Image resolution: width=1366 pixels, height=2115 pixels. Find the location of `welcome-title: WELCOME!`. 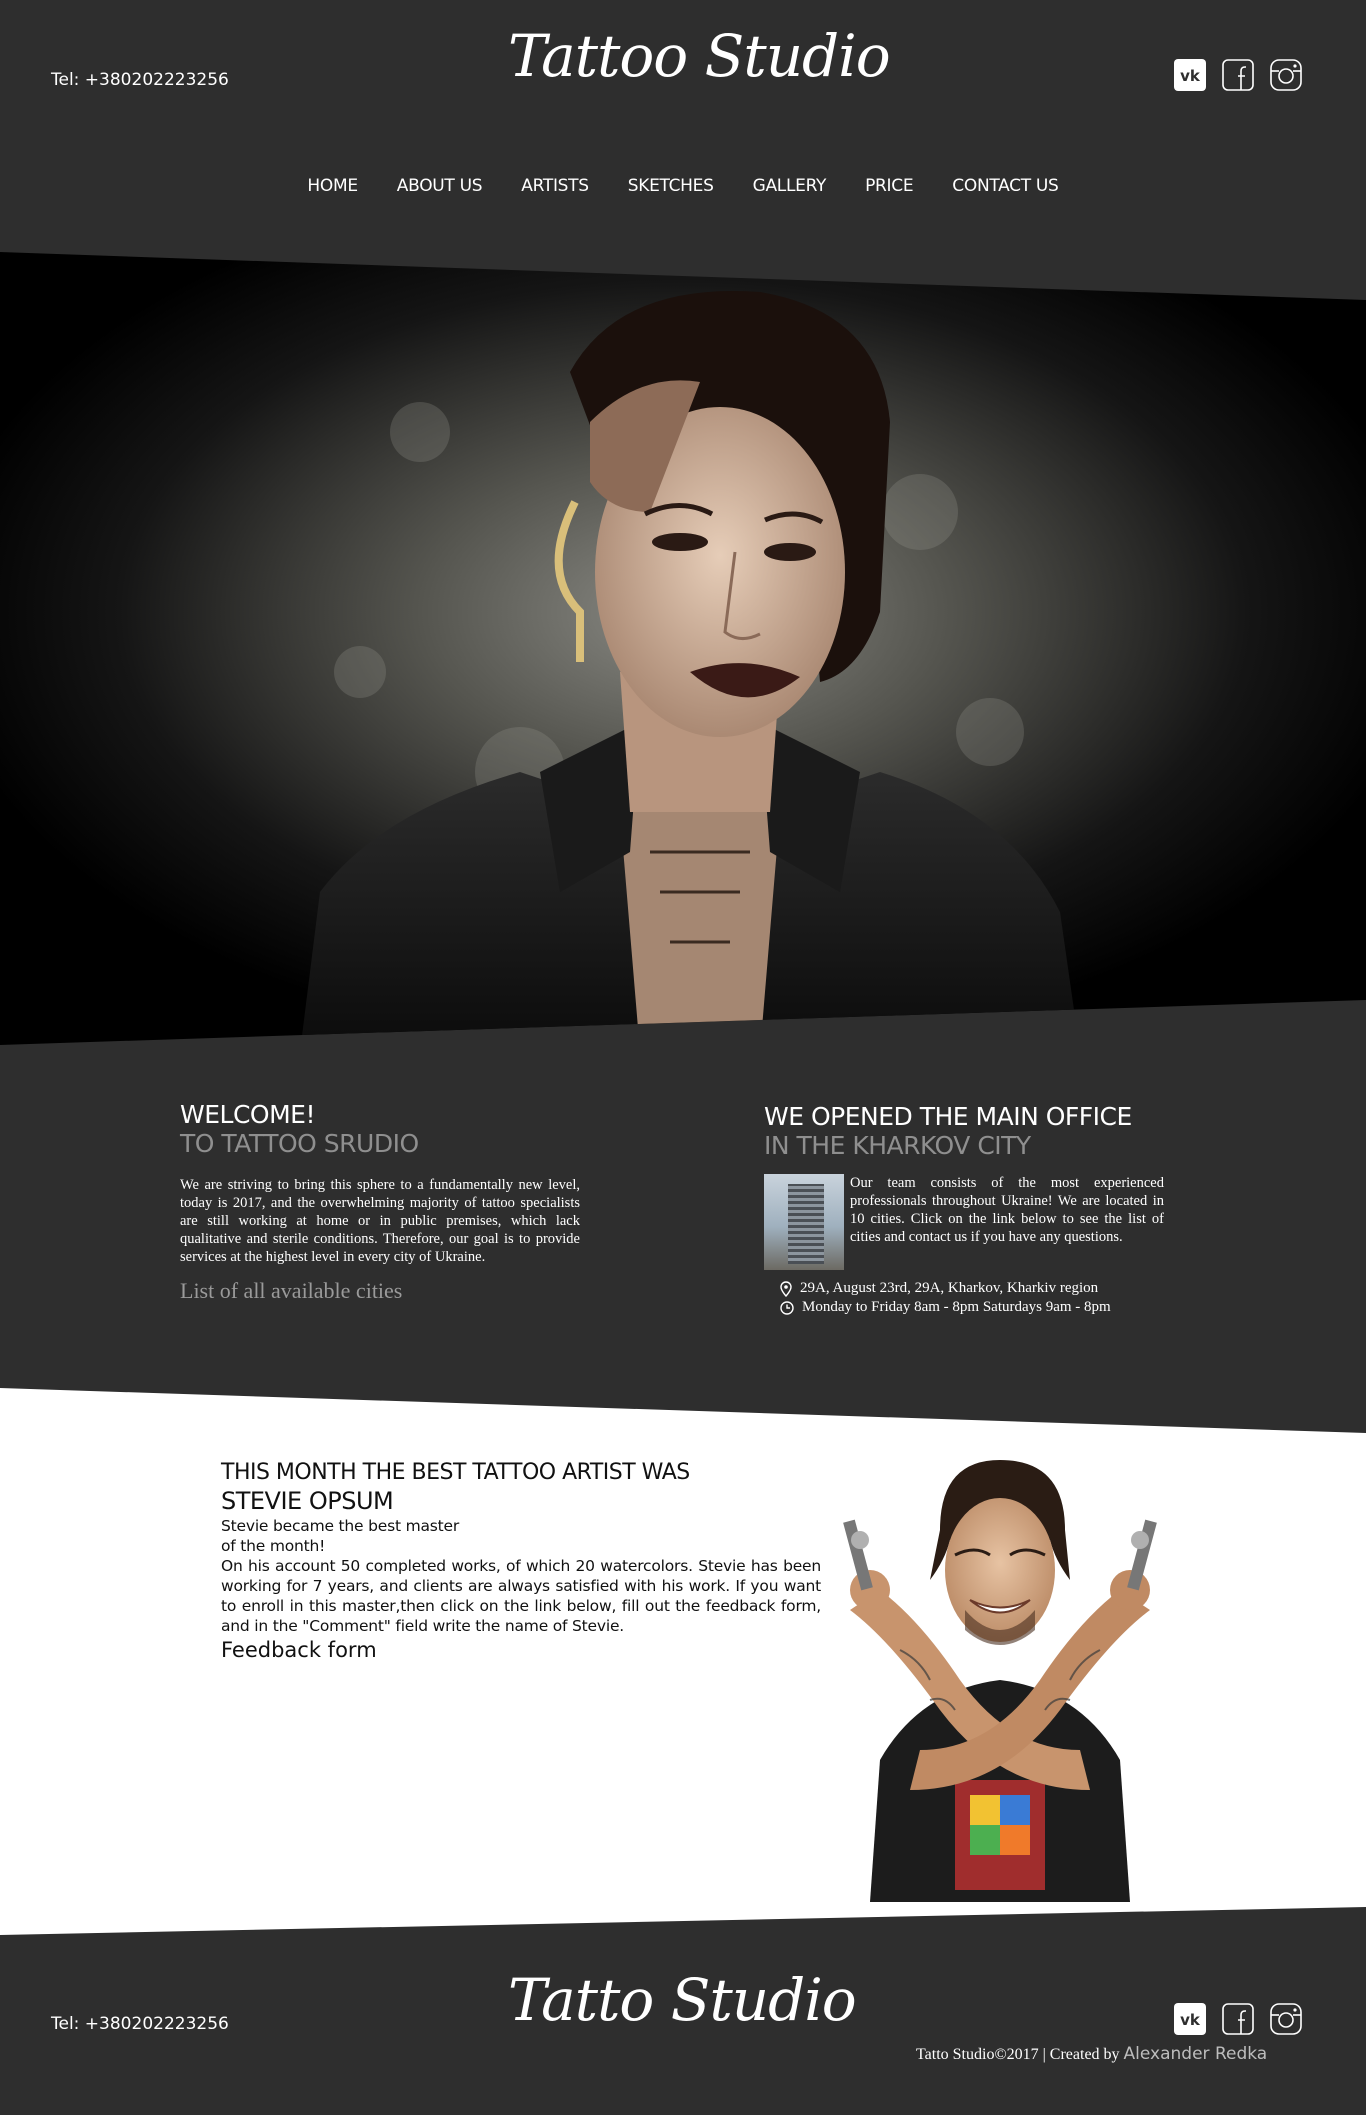

welcome-title: WELCOME! is located at coordinates (247, 1114).